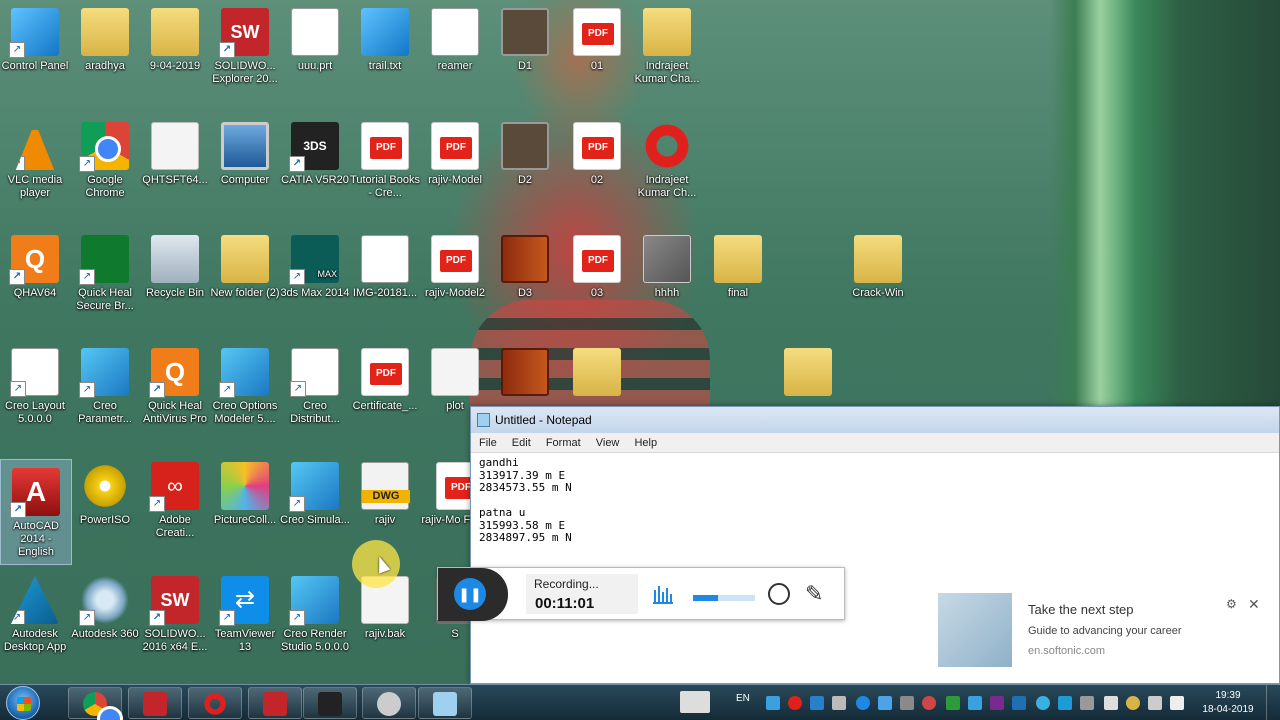 The image size is (1280, 720). I want to click on battery-icon, so click(1111, 703).